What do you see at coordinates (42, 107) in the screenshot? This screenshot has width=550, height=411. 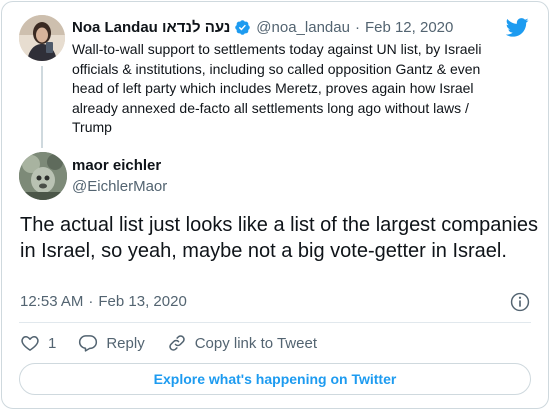 I see `thread-connector-line` at bounding box center [42, 107].